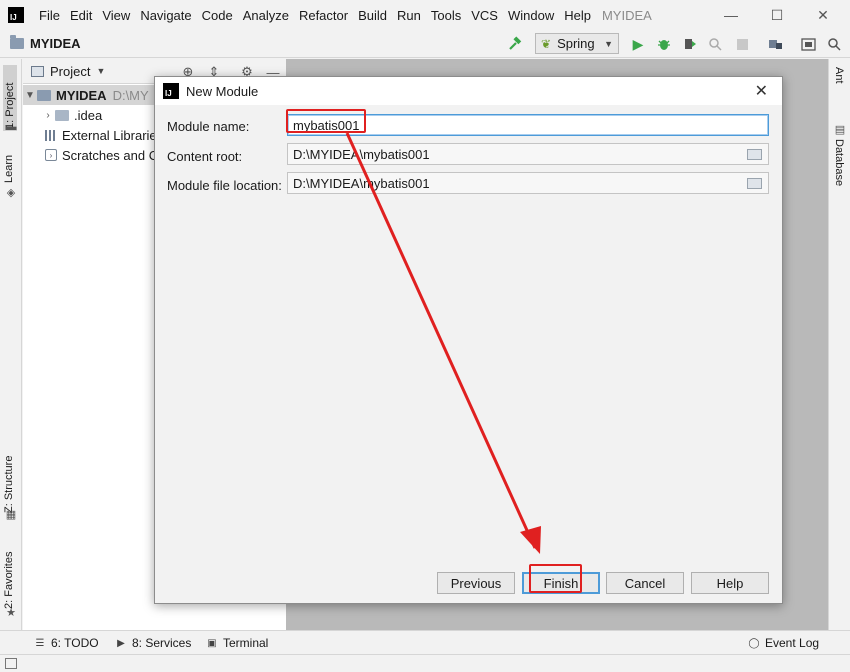 The image size is (850, 672). I want to click on tab-todo: ☰ 6: TODO, so click(66, 643).